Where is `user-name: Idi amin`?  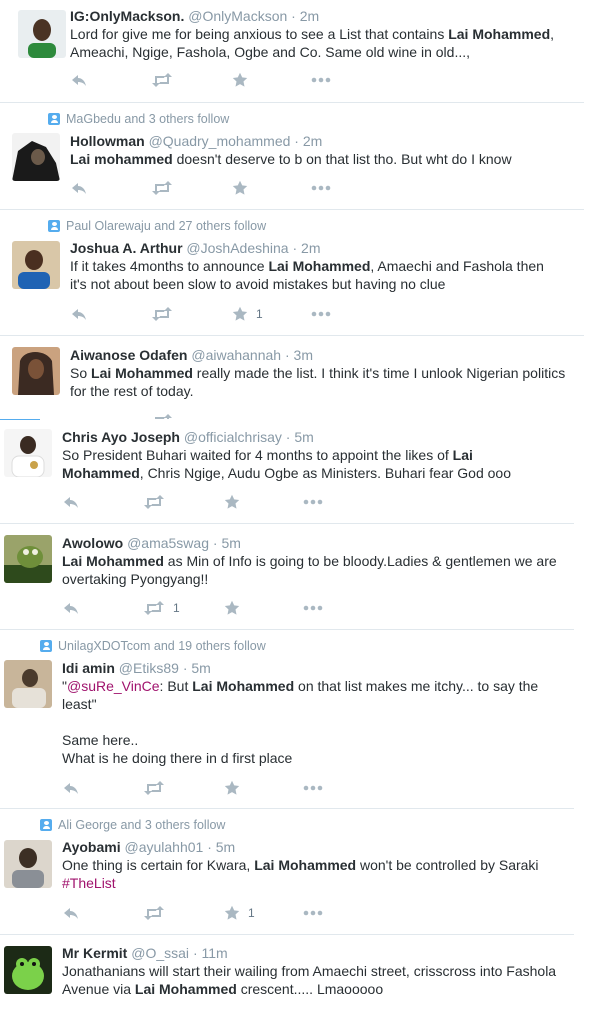 user-name: Idi amin is located at coordinates (88, 668).